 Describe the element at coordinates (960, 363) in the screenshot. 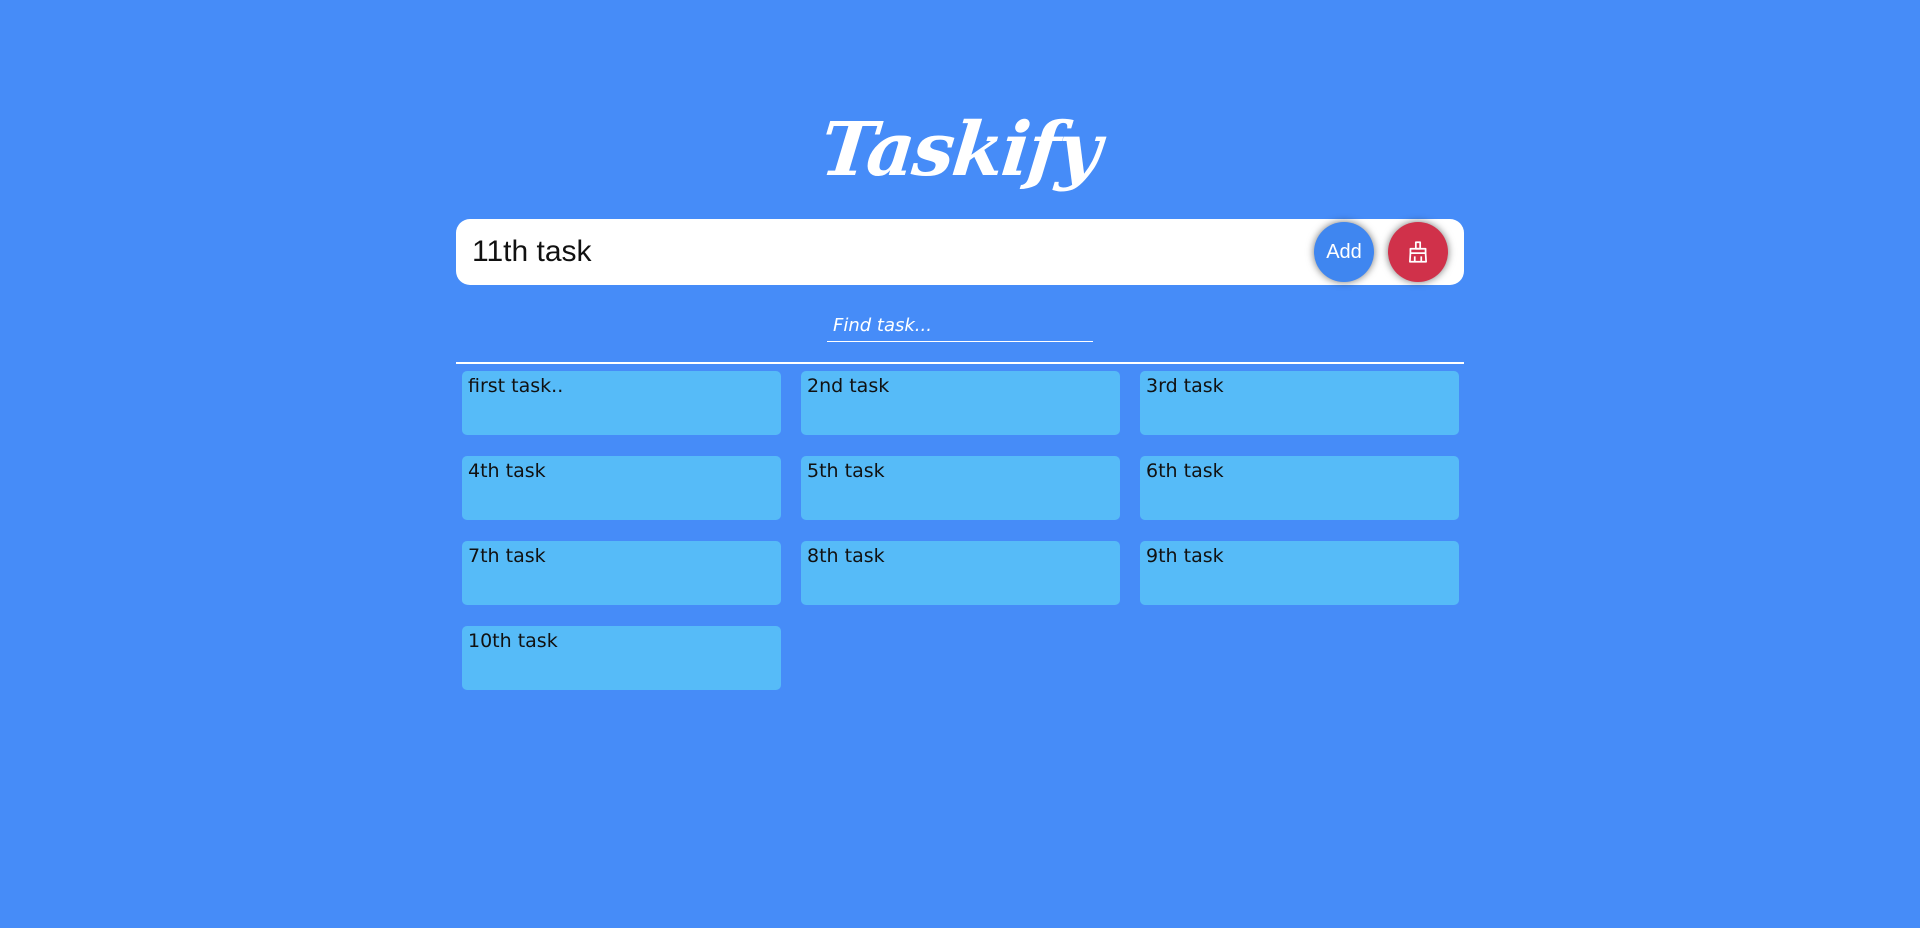

I see `divider` at that location.